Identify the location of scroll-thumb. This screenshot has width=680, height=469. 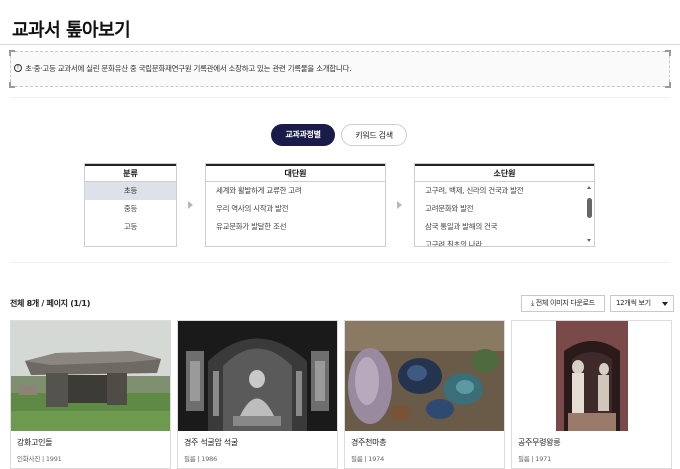
(589, 208).